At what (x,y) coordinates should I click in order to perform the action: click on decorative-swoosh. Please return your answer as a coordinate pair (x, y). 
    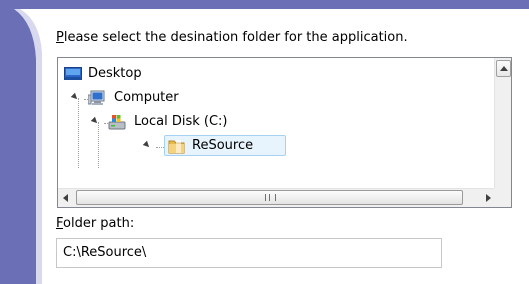
    Looking at the image, I should click on (23, 146).